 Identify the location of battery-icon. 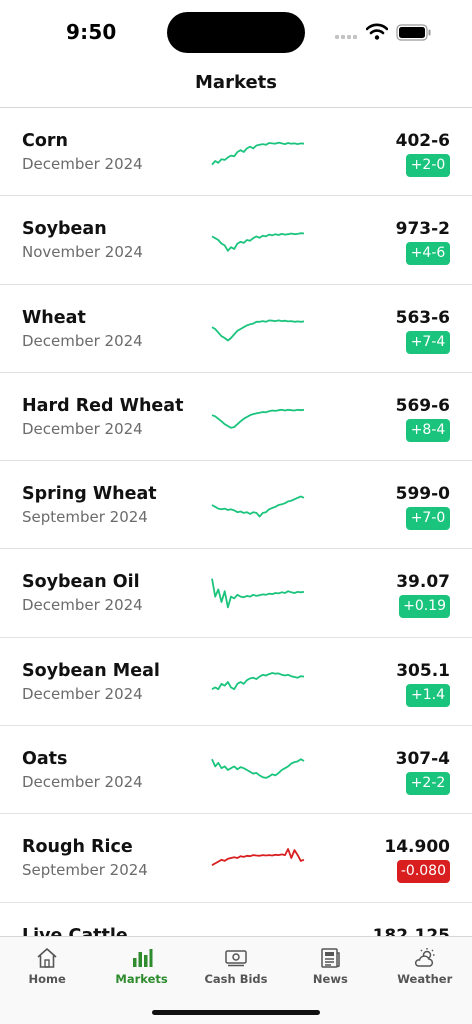
(413, 32).